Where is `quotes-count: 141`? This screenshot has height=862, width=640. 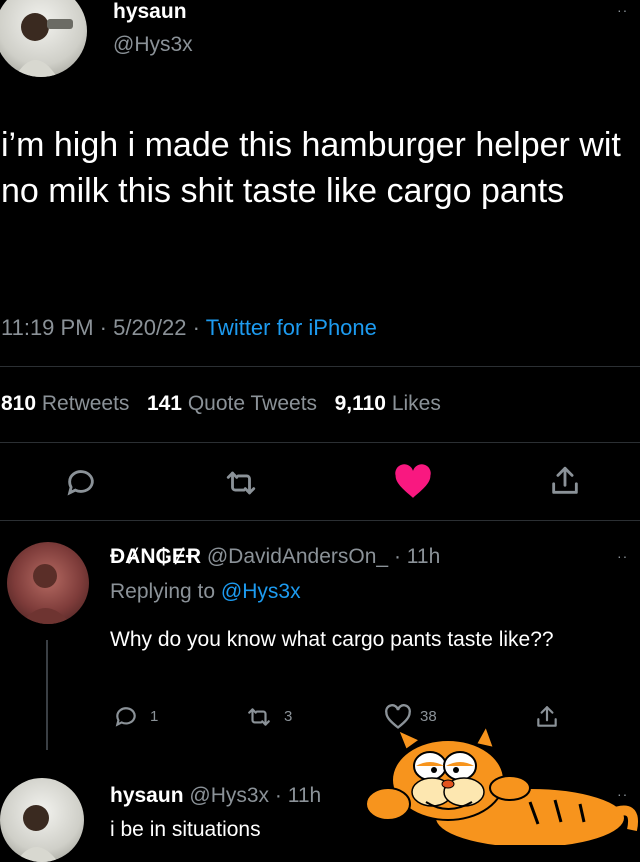 quotes-count: 141 is located at coordinates (164, 403).